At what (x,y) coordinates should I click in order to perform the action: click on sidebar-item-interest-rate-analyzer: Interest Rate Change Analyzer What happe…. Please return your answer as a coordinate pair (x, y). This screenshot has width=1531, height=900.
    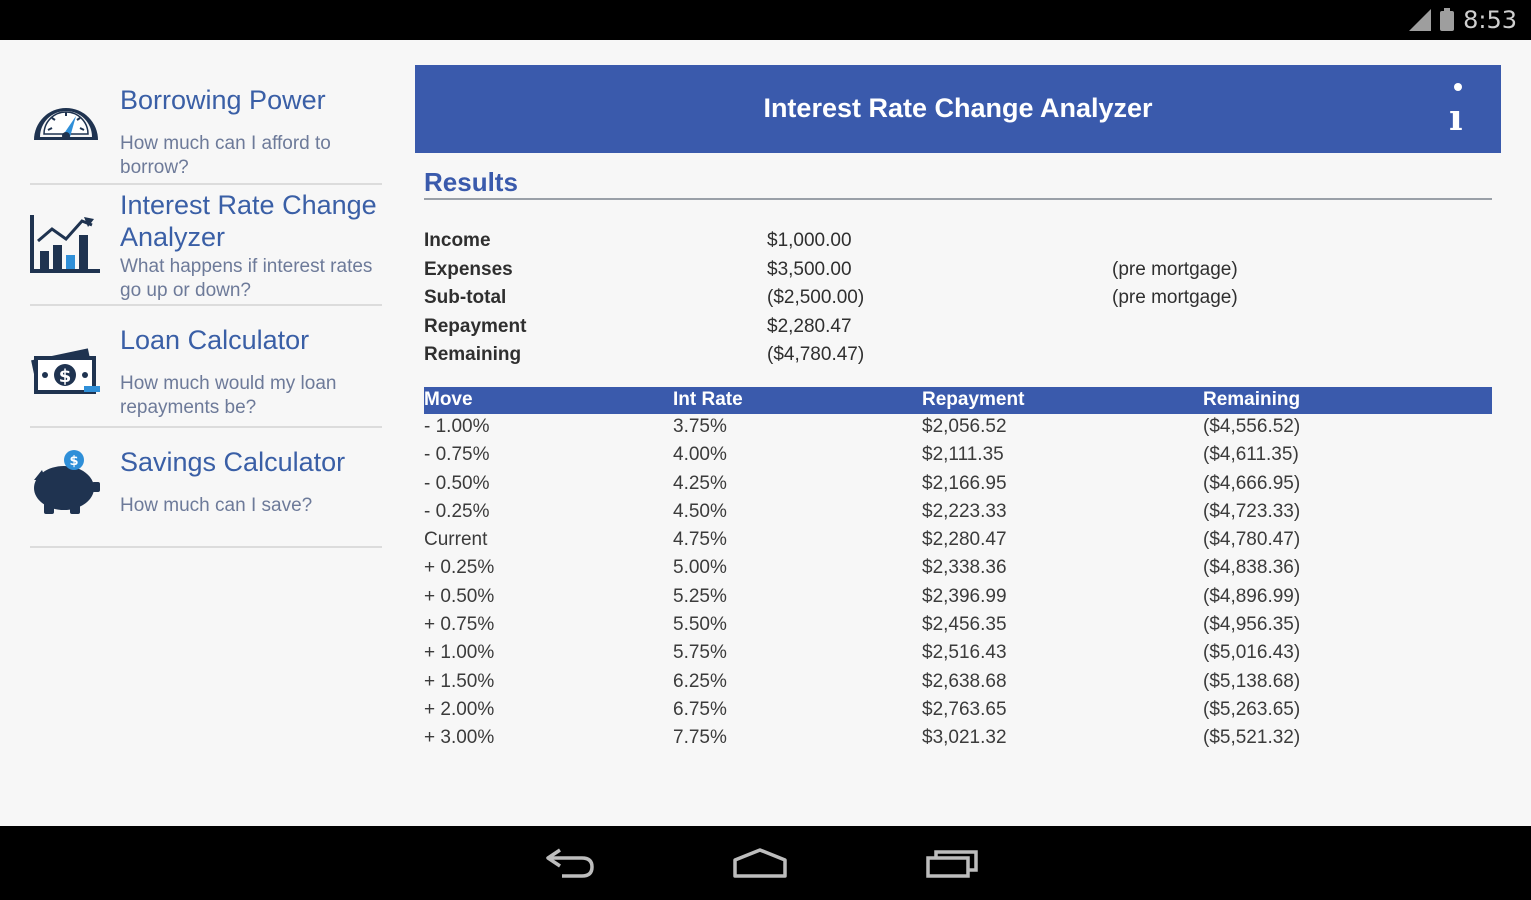
    Looking at the image, I should click on (206, 245).